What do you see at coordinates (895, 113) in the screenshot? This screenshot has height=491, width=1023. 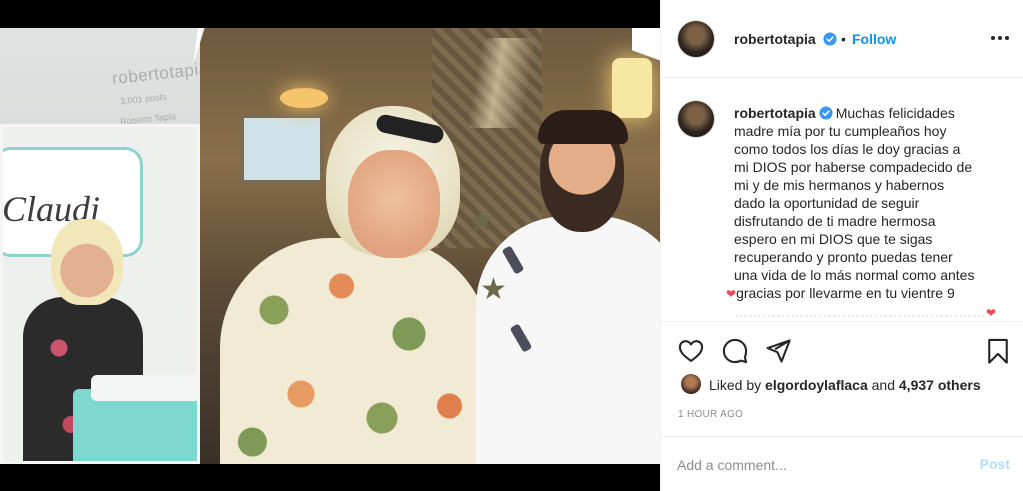 I see `caption-line: Muchas felicidades` at bounding box center [895, 113].